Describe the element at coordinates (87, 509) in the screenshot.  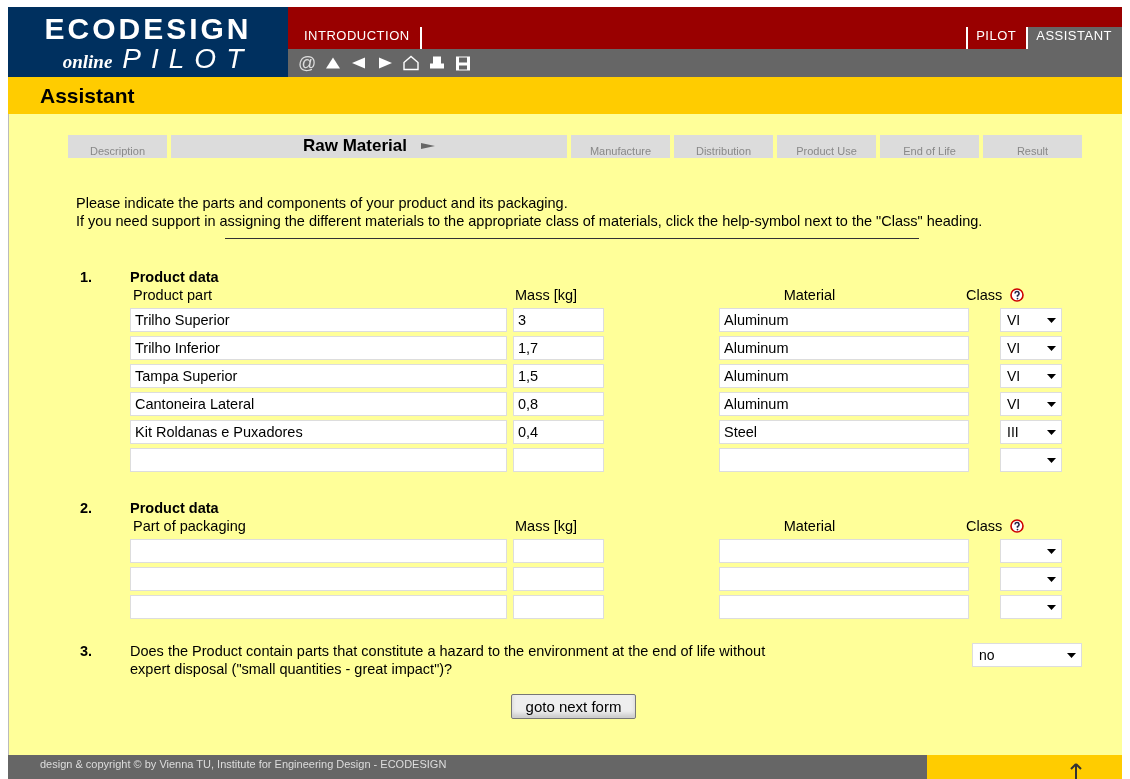
I see `section-number: 2.` at that location.